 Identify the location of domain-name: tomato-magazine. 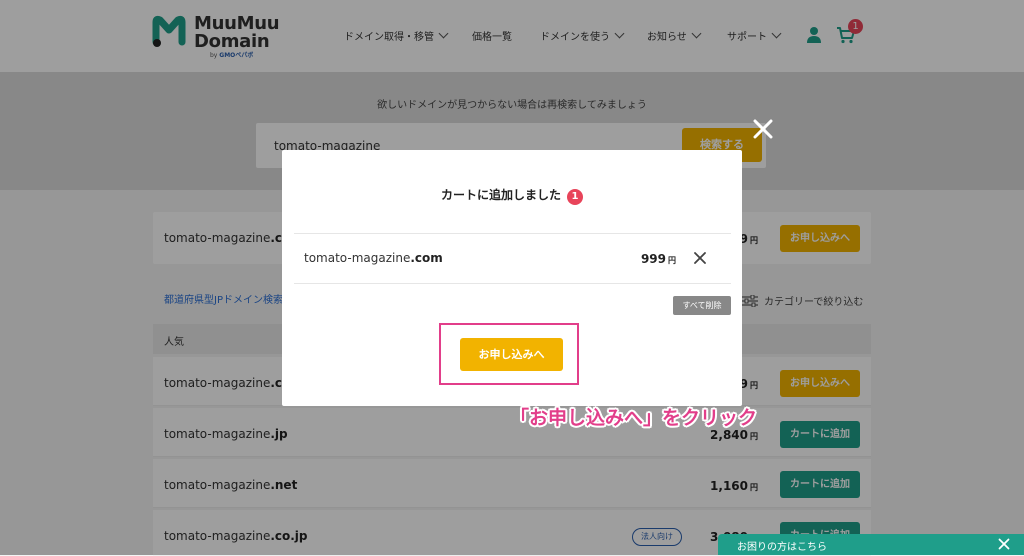
(357, 258).